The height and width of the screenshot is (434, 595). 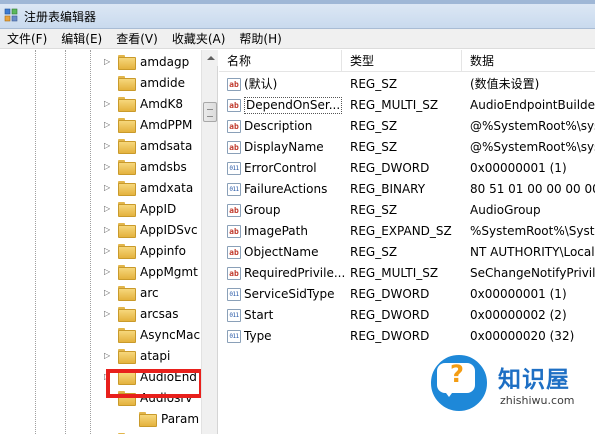 What do you see at coordinates (209, 242) in the screenshot?
I see `tree-scrollbar` at bounding box center [209, 242].